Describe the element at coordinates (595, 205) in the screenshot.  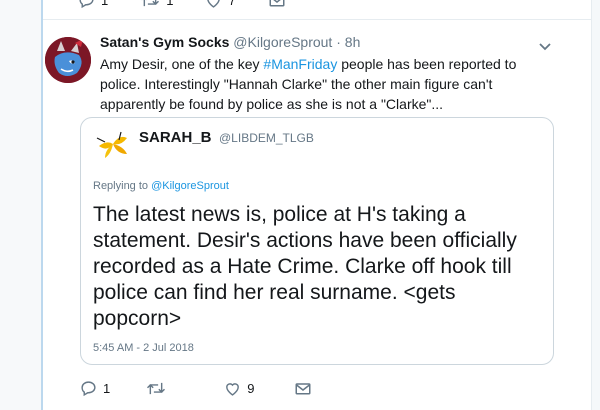
I see `scrollbar` at that location.